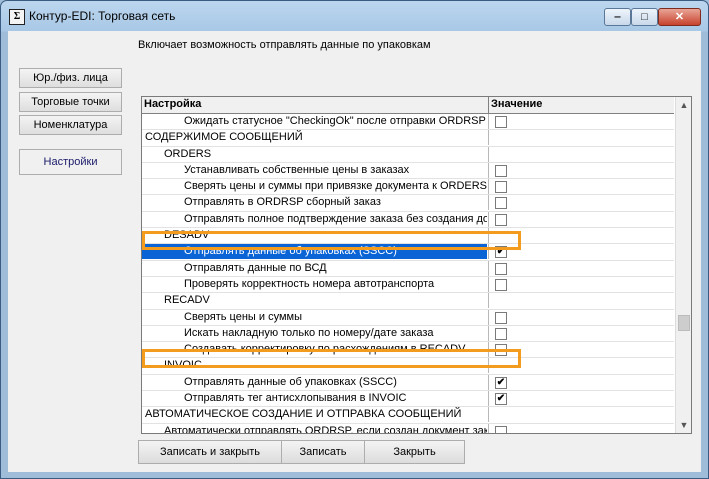 The image size is (709, 479). I want to click on table-row: Отправлять данные об упаковках (SSCC) ✔, so click(408, 383).